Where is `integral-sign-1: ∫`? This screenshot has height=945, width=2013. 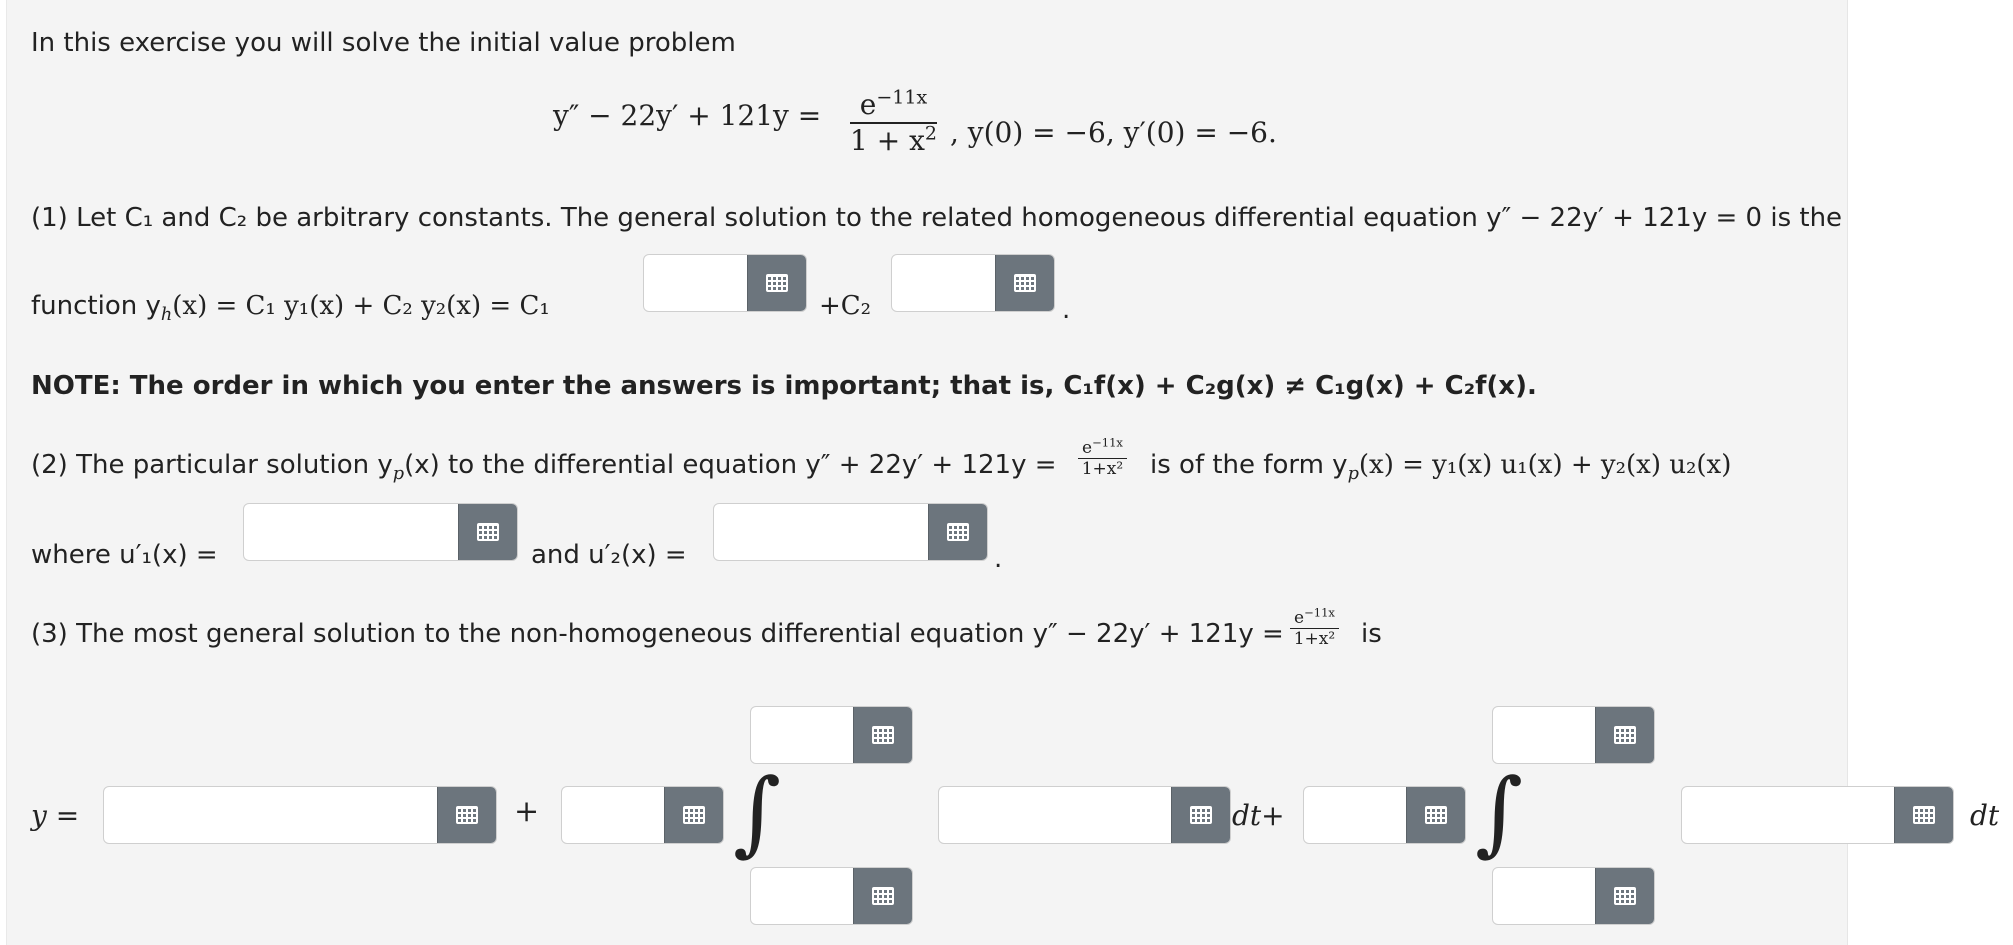
integral-sign-1: ∫ is located at coordinates (757, 812).